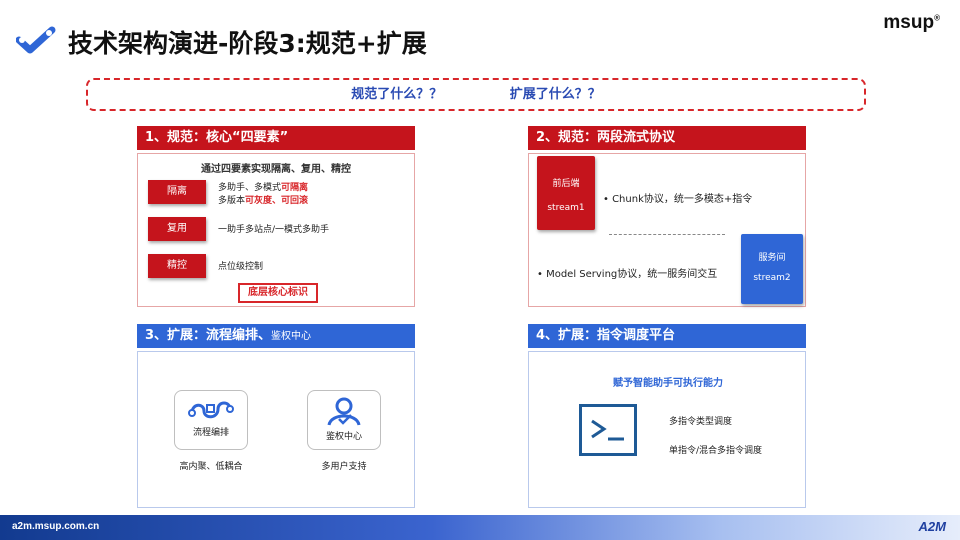 The width and height of the screenshot is (960, 540). What do you see at coordinates (177, 229) in the screenshot?
I see `reuse-tag: 复用` at bounding box center [177, 229].